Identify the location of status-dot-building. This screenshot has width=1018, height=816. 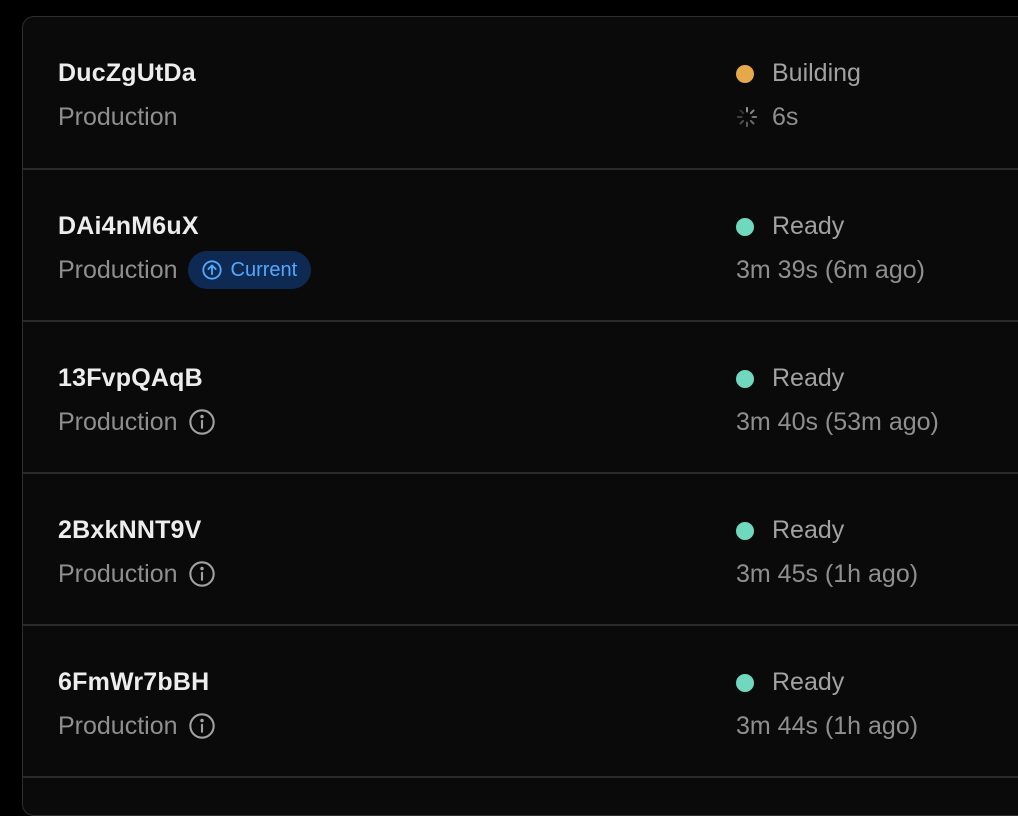
(745, 73).